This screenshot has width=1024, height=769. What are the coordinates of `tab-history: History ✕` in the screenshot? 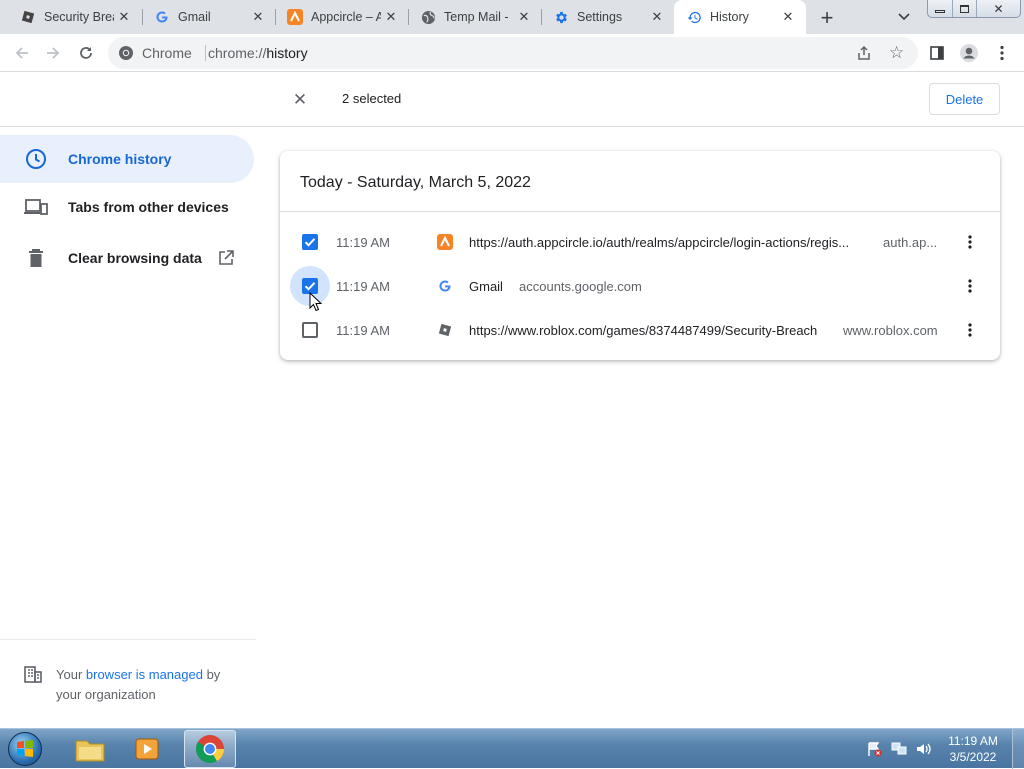 It's located at (740, 17).